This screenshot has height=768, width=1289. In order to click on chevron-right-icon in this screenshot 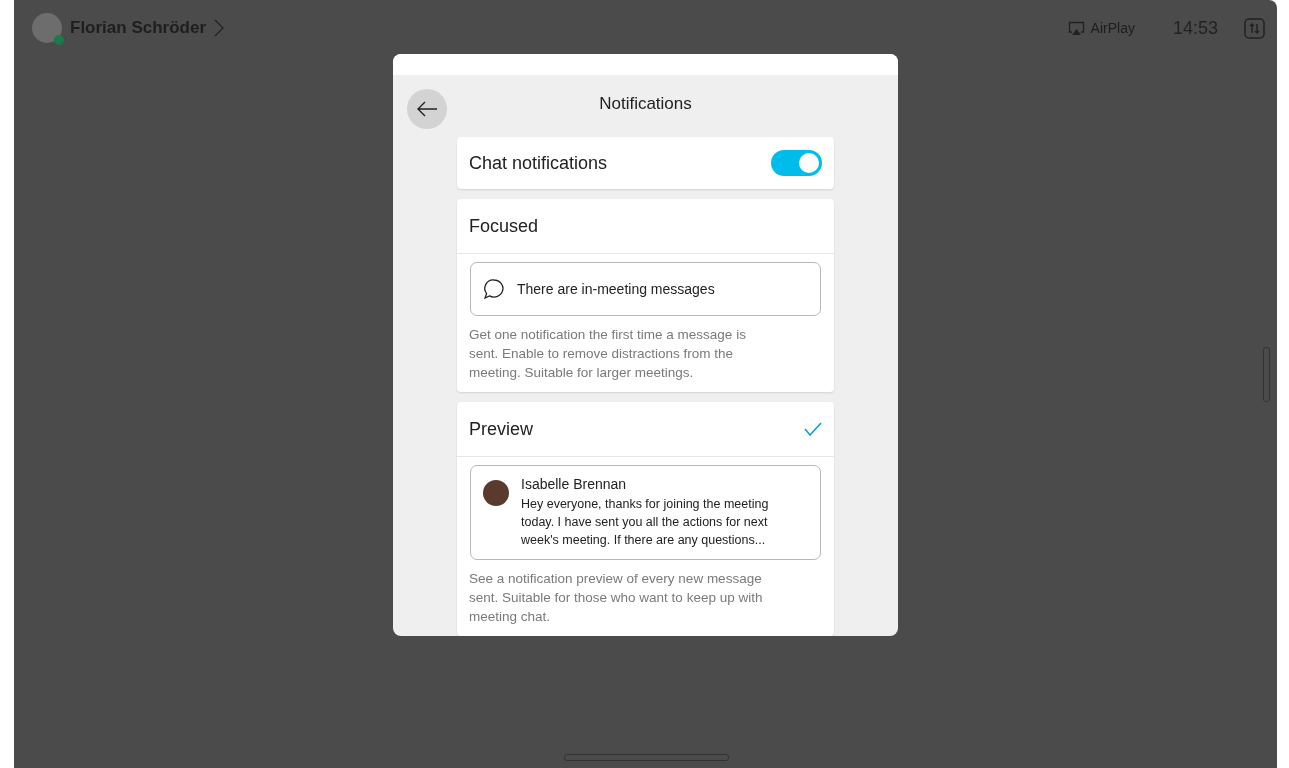, I will do `click(219, 28)`.